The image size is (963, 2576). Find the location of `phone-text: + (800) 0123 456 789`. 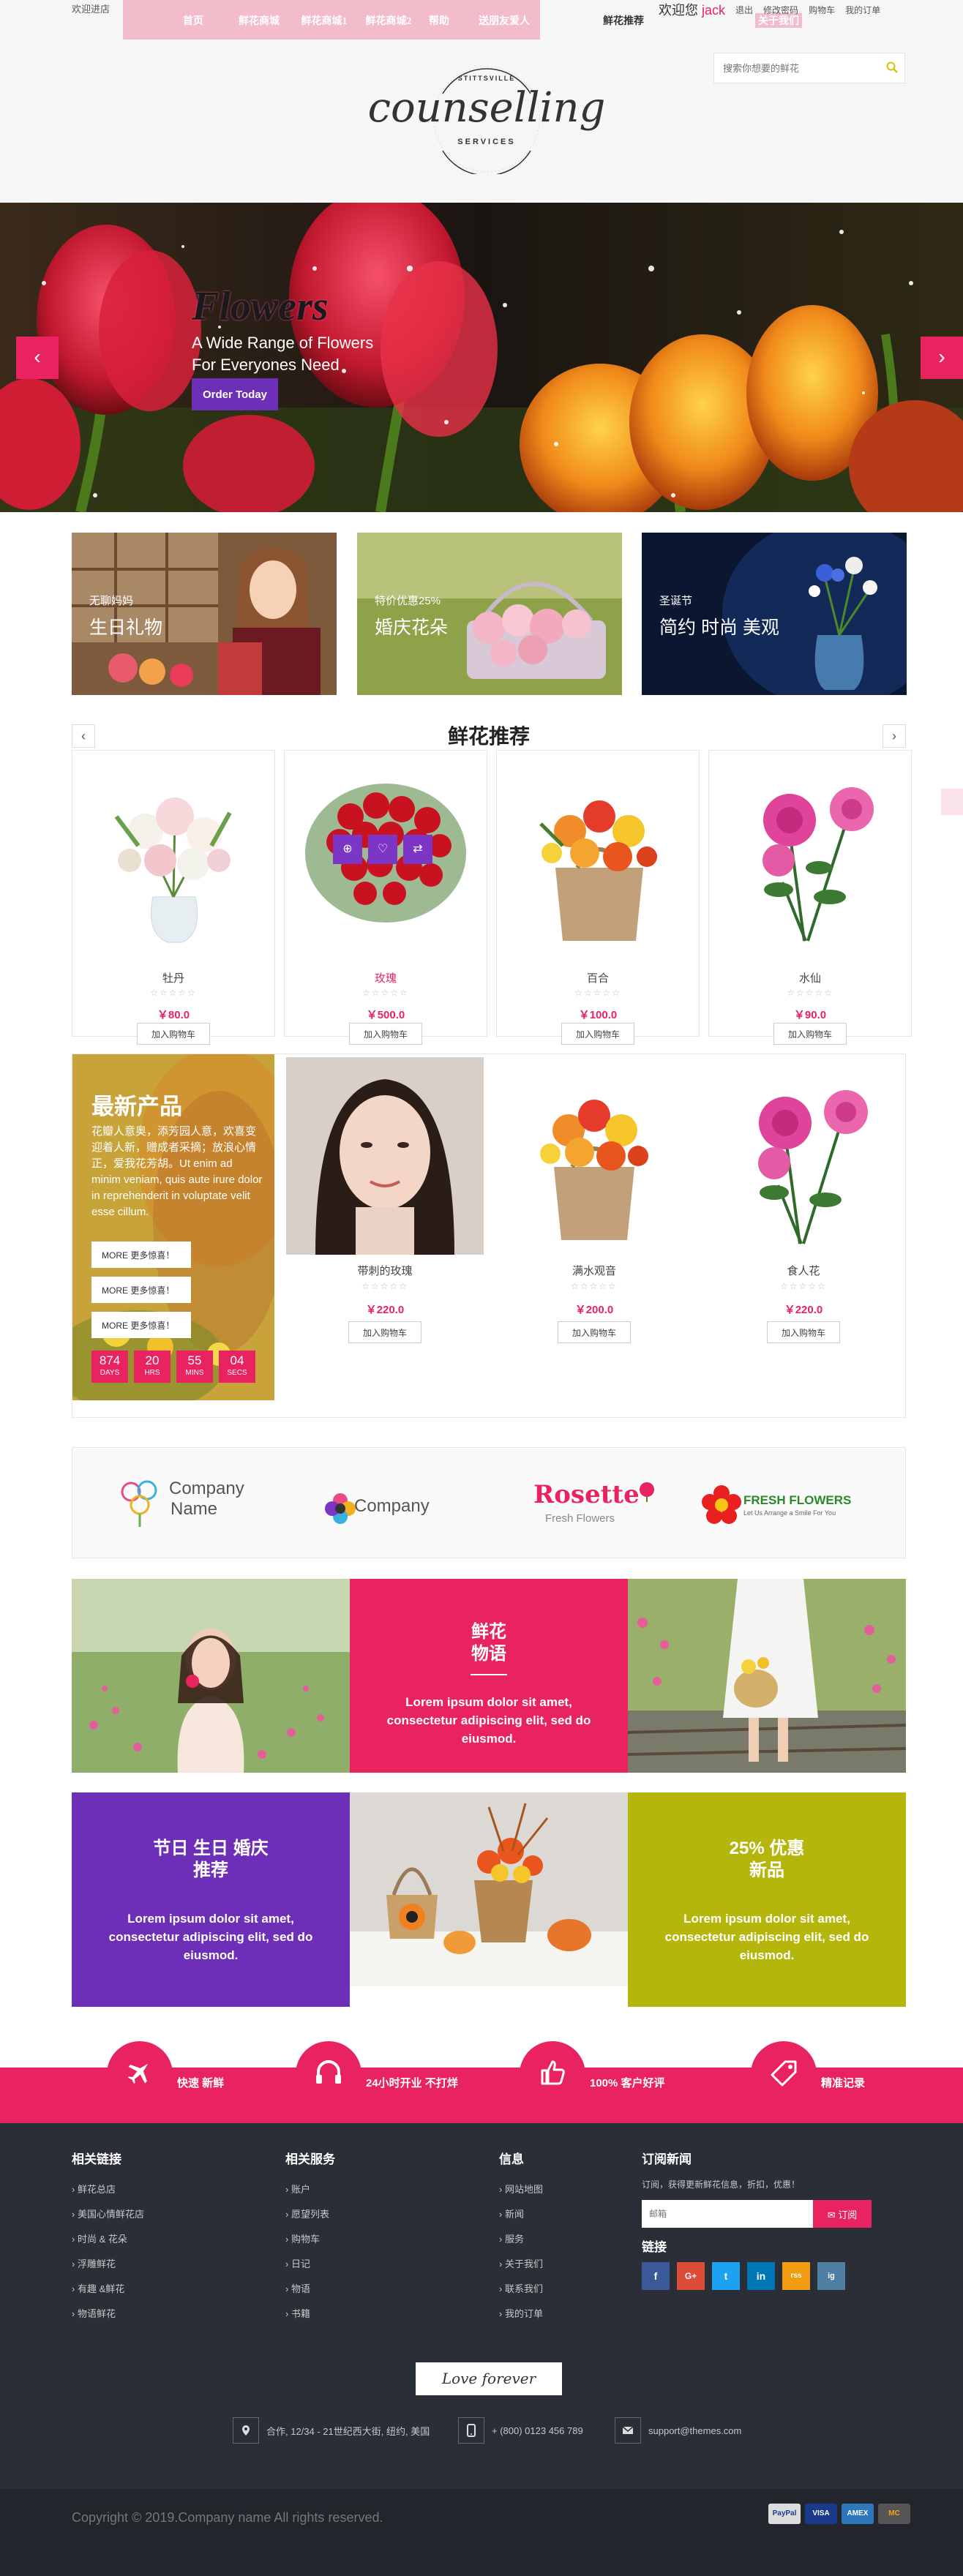

phone-text: + (800) 0123 456 789 is located at coordinates (537, 2430).